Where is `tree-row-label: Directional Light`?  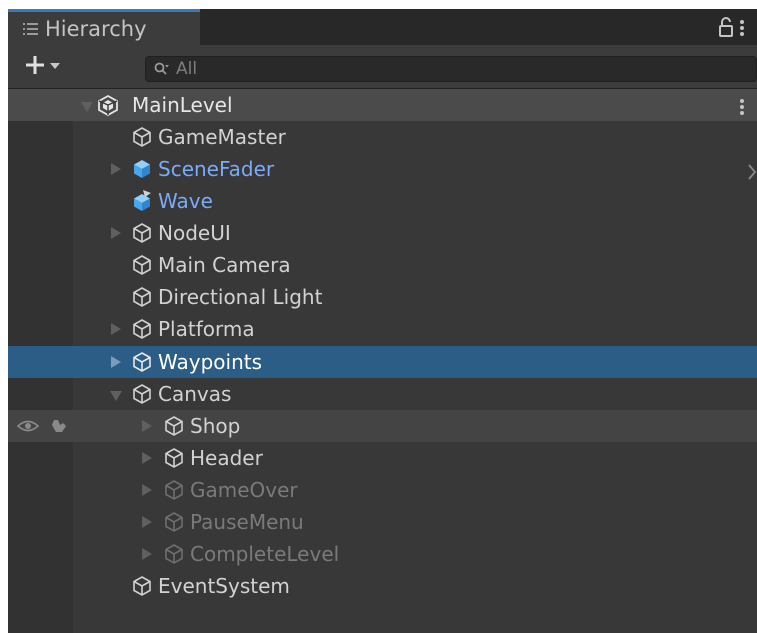
tree-row-label: Directional Light is located at coordinates (240, 297).